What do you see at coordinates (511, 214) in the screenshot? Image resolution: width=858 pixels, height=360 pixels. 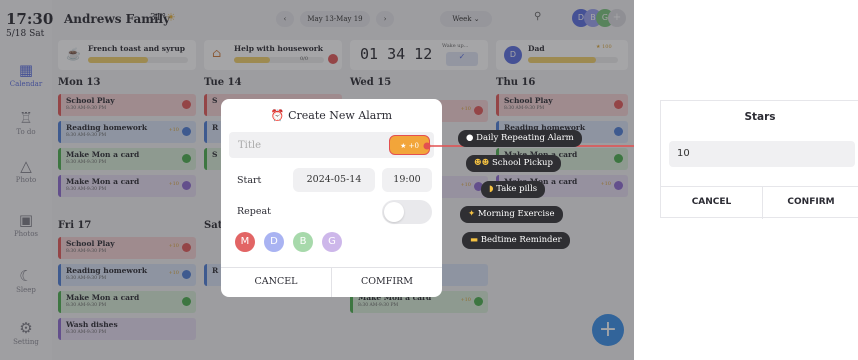 I see `preset-morning-exercise: ✦ Morning Exercise` at bounding box center [511, 214].